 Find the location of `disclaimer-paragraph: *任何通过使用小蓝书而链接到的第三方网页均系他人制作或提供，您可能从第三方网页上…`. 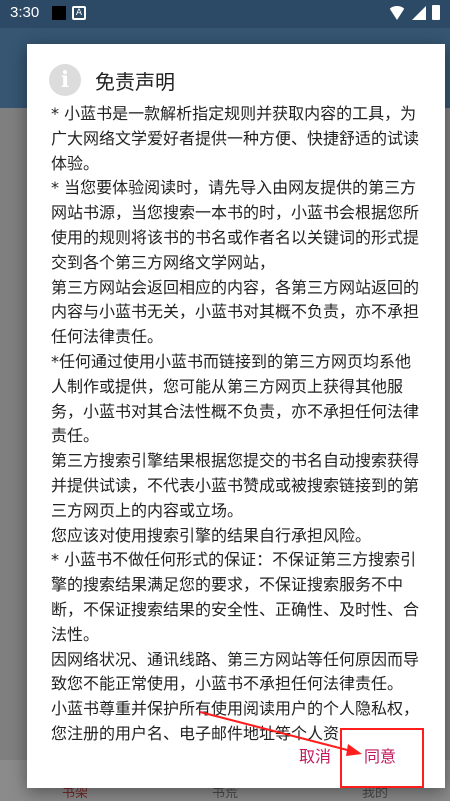

disclaimer-paragraph: *任何通过使用小蓝书而链接到的第三方网页均系他人制作或提供，您可能从第三方网页上… is located at coordinates (235, 398).